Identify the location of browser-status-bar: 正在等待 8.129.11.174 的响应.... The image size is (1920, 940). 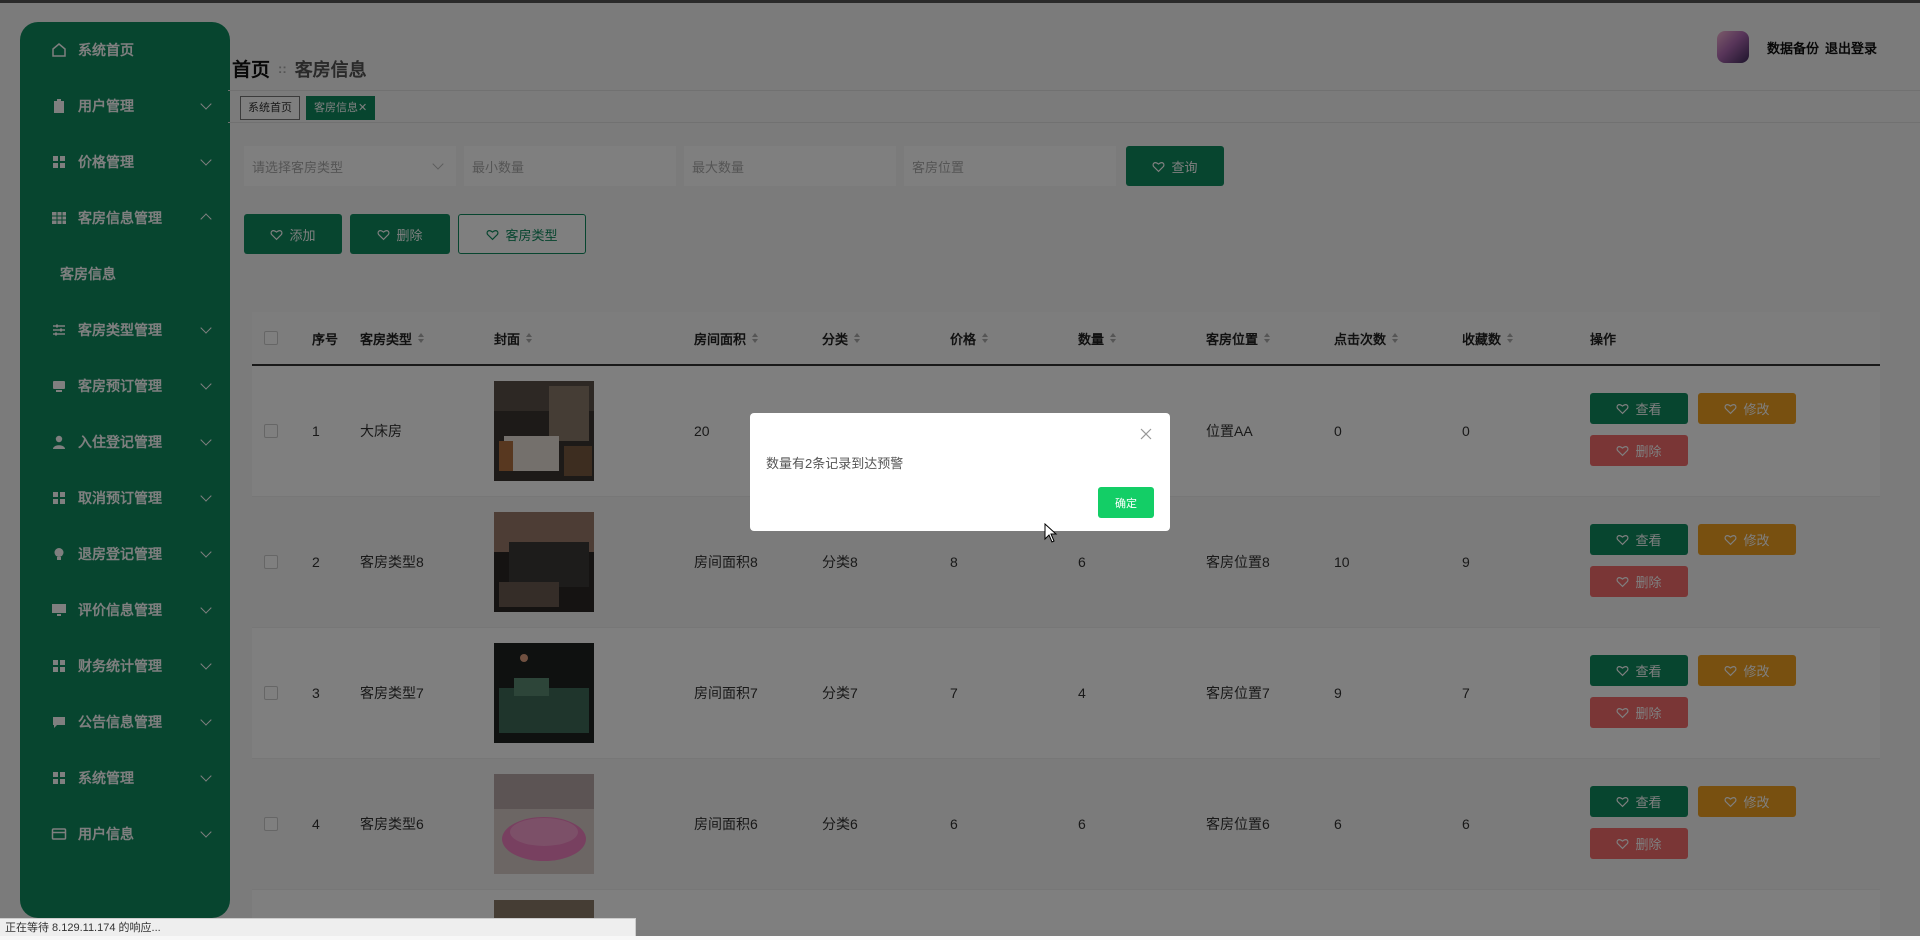
(318, 927).